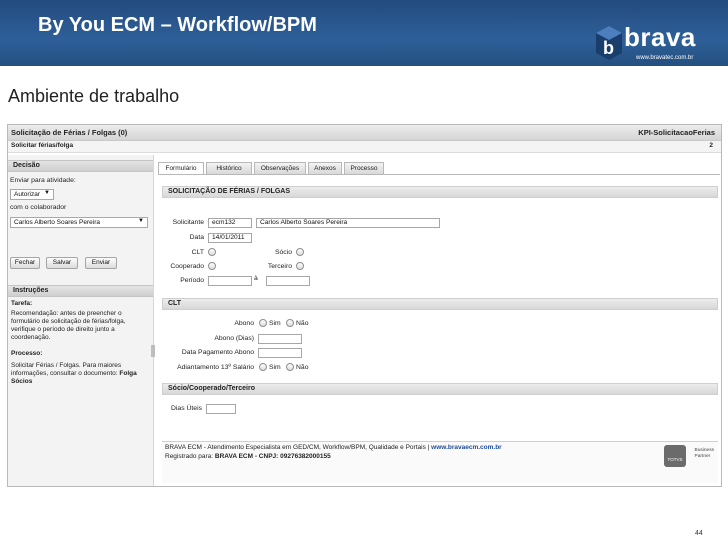 The image size is (728, 546). What do you see at coordinates (280, 339) in the screenshot?
I see `abono-dias-field` at bounding box center [280, 339].